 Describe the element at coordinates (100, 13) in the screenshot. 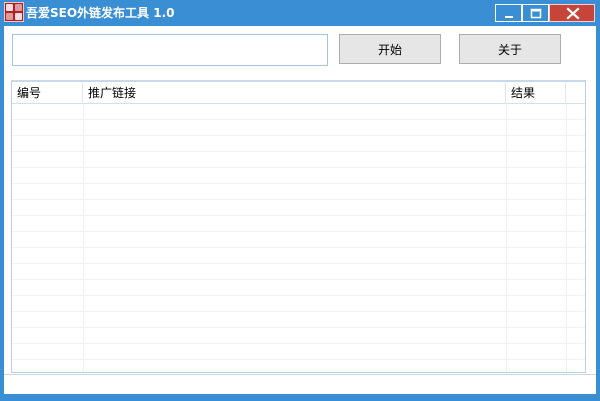

I see `window-title: 吾爱SEO外链发布工具 1.0` at that location.